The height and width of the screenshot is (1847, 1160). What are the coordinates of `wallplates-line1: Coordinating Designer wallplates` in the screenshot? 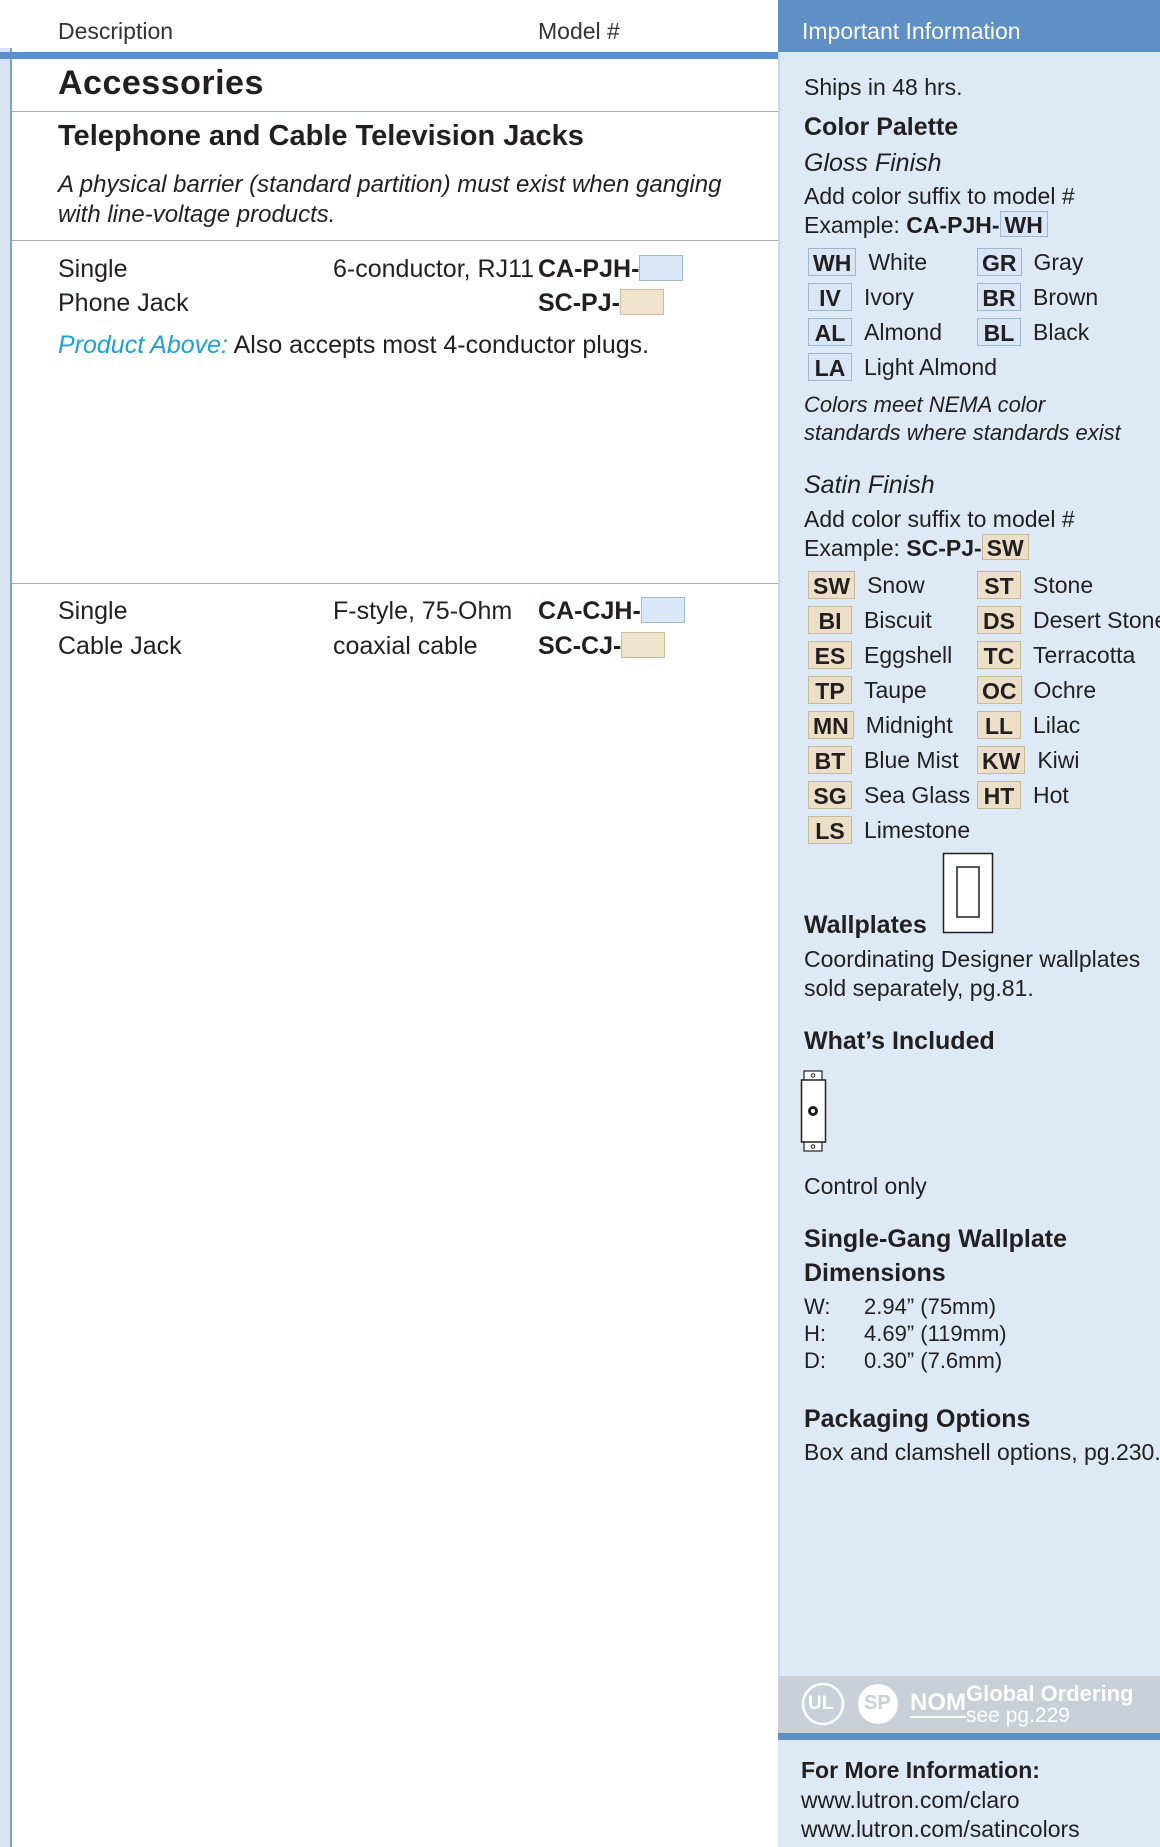 It's located at (972, 959).